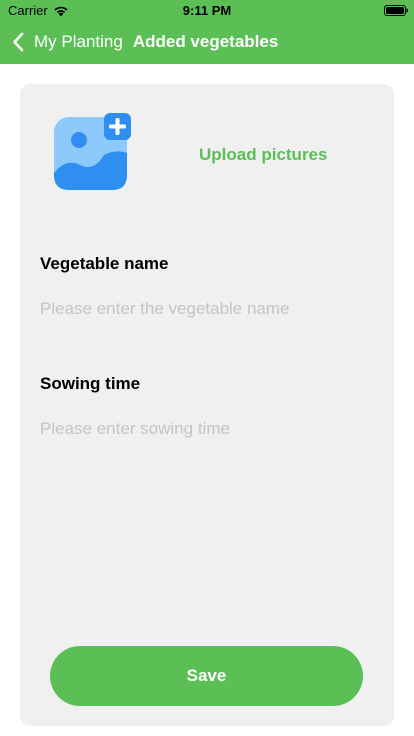 The image size is (414, 736). Describe the element at coordinates (205, 309) in the screenshot. I see `vegetable-name-input` at that location.